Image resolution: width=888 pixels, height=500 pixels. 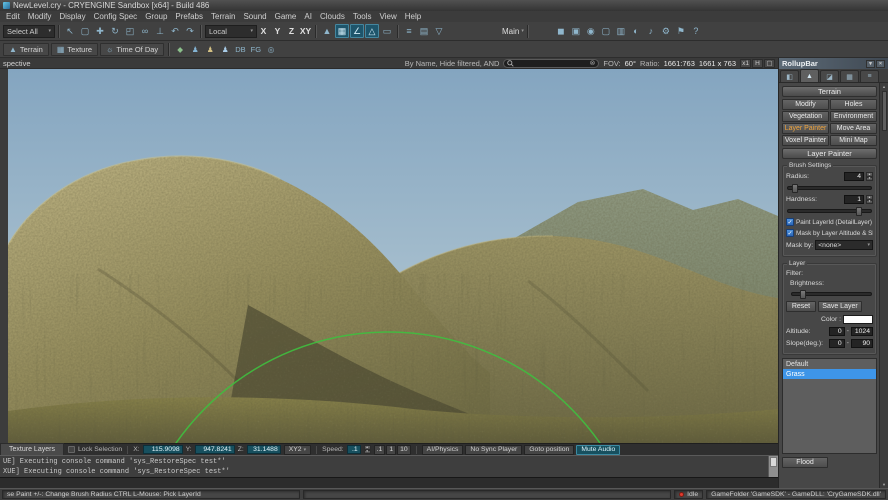 I want to click on tab-display: ▦, so click(x=849, y=76).